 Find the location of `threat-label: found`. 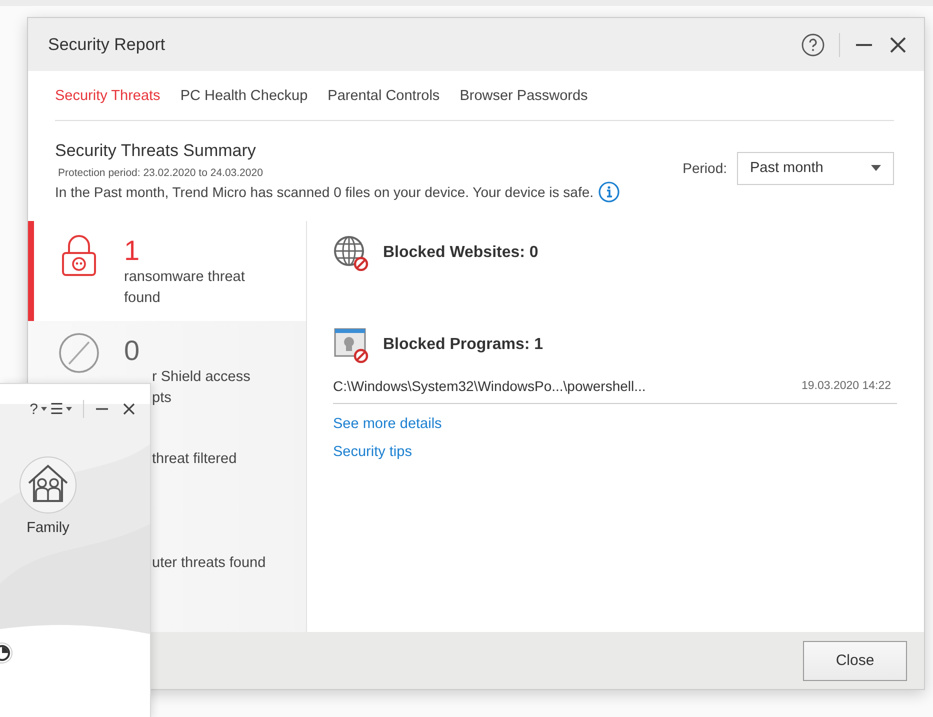

threat-label: found is located at coordinates (143, 298).